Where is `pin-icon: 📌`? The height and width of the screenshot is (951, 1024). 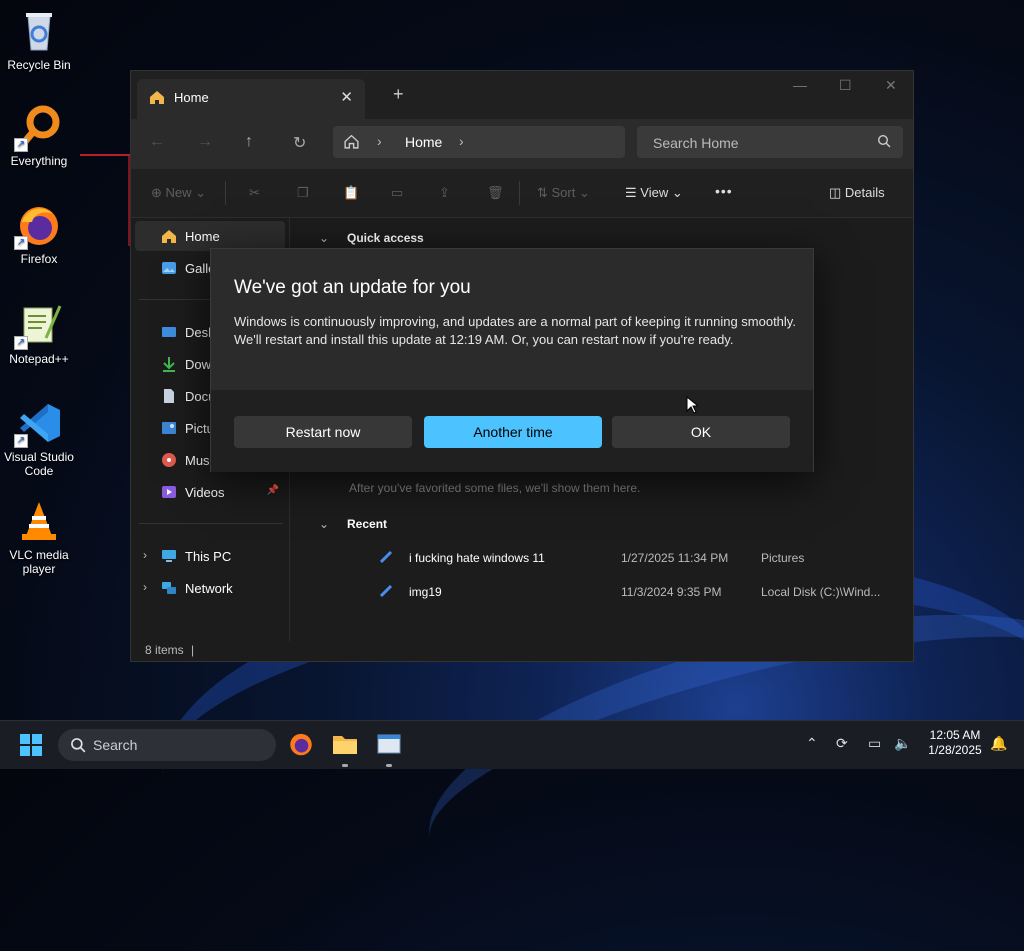
pin-icon: 📌 is located at coordinates (273, 490).